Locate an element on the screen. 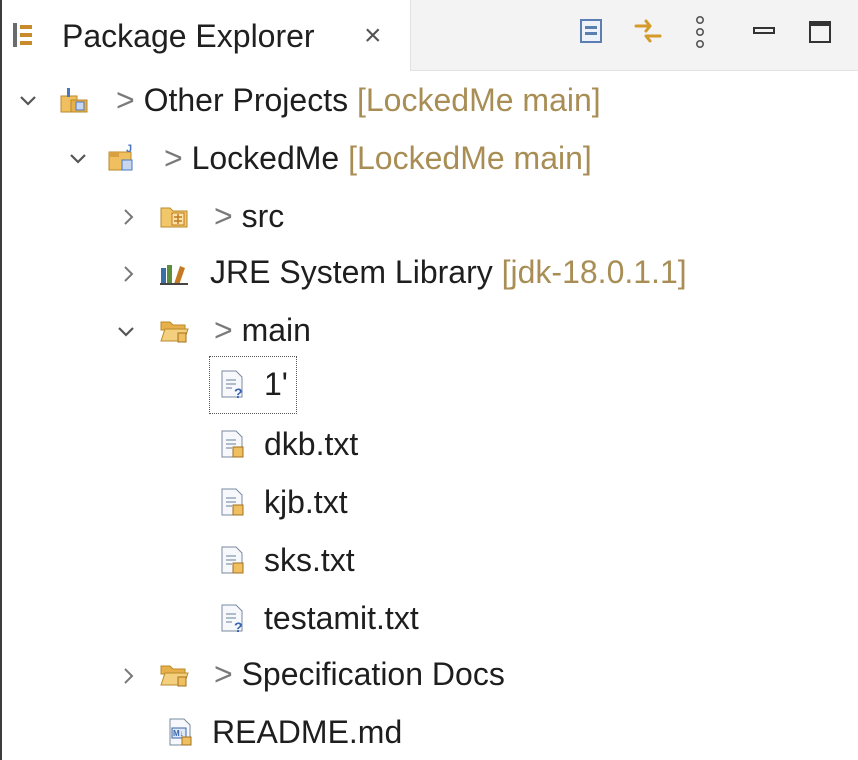 This screenshot has height=760, width=858. source-folder-icon is located at coordinates (174, 217).